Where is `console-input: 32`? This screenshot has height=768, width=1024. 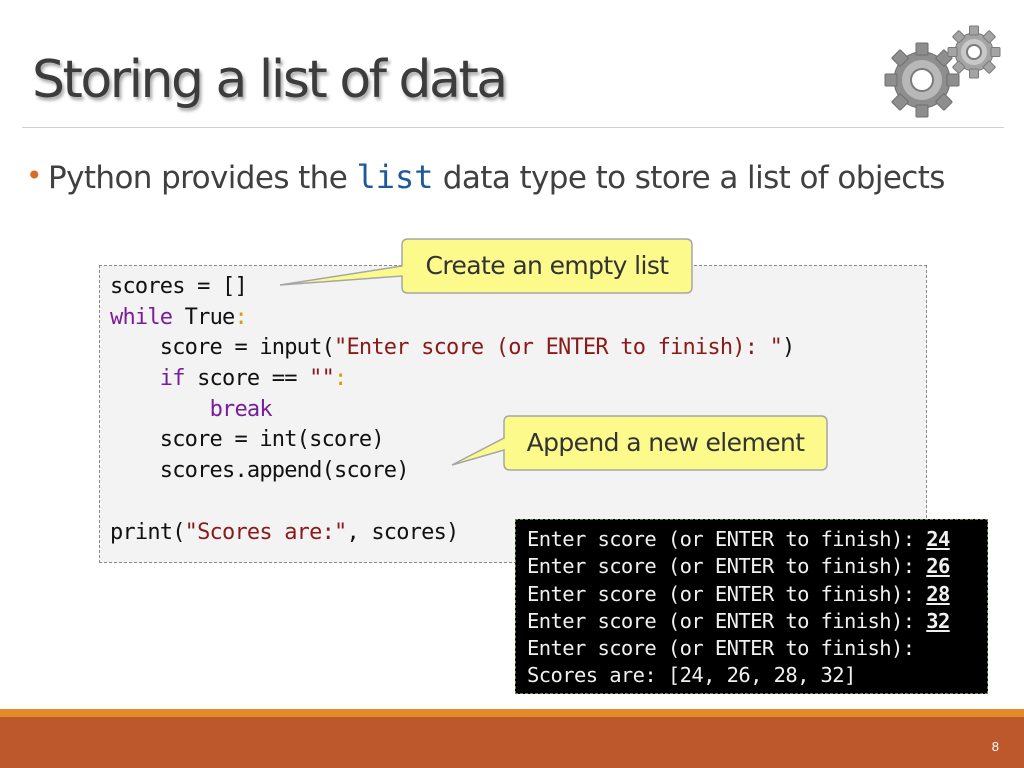
console-input: 32 is located at coordinates (938, 620).